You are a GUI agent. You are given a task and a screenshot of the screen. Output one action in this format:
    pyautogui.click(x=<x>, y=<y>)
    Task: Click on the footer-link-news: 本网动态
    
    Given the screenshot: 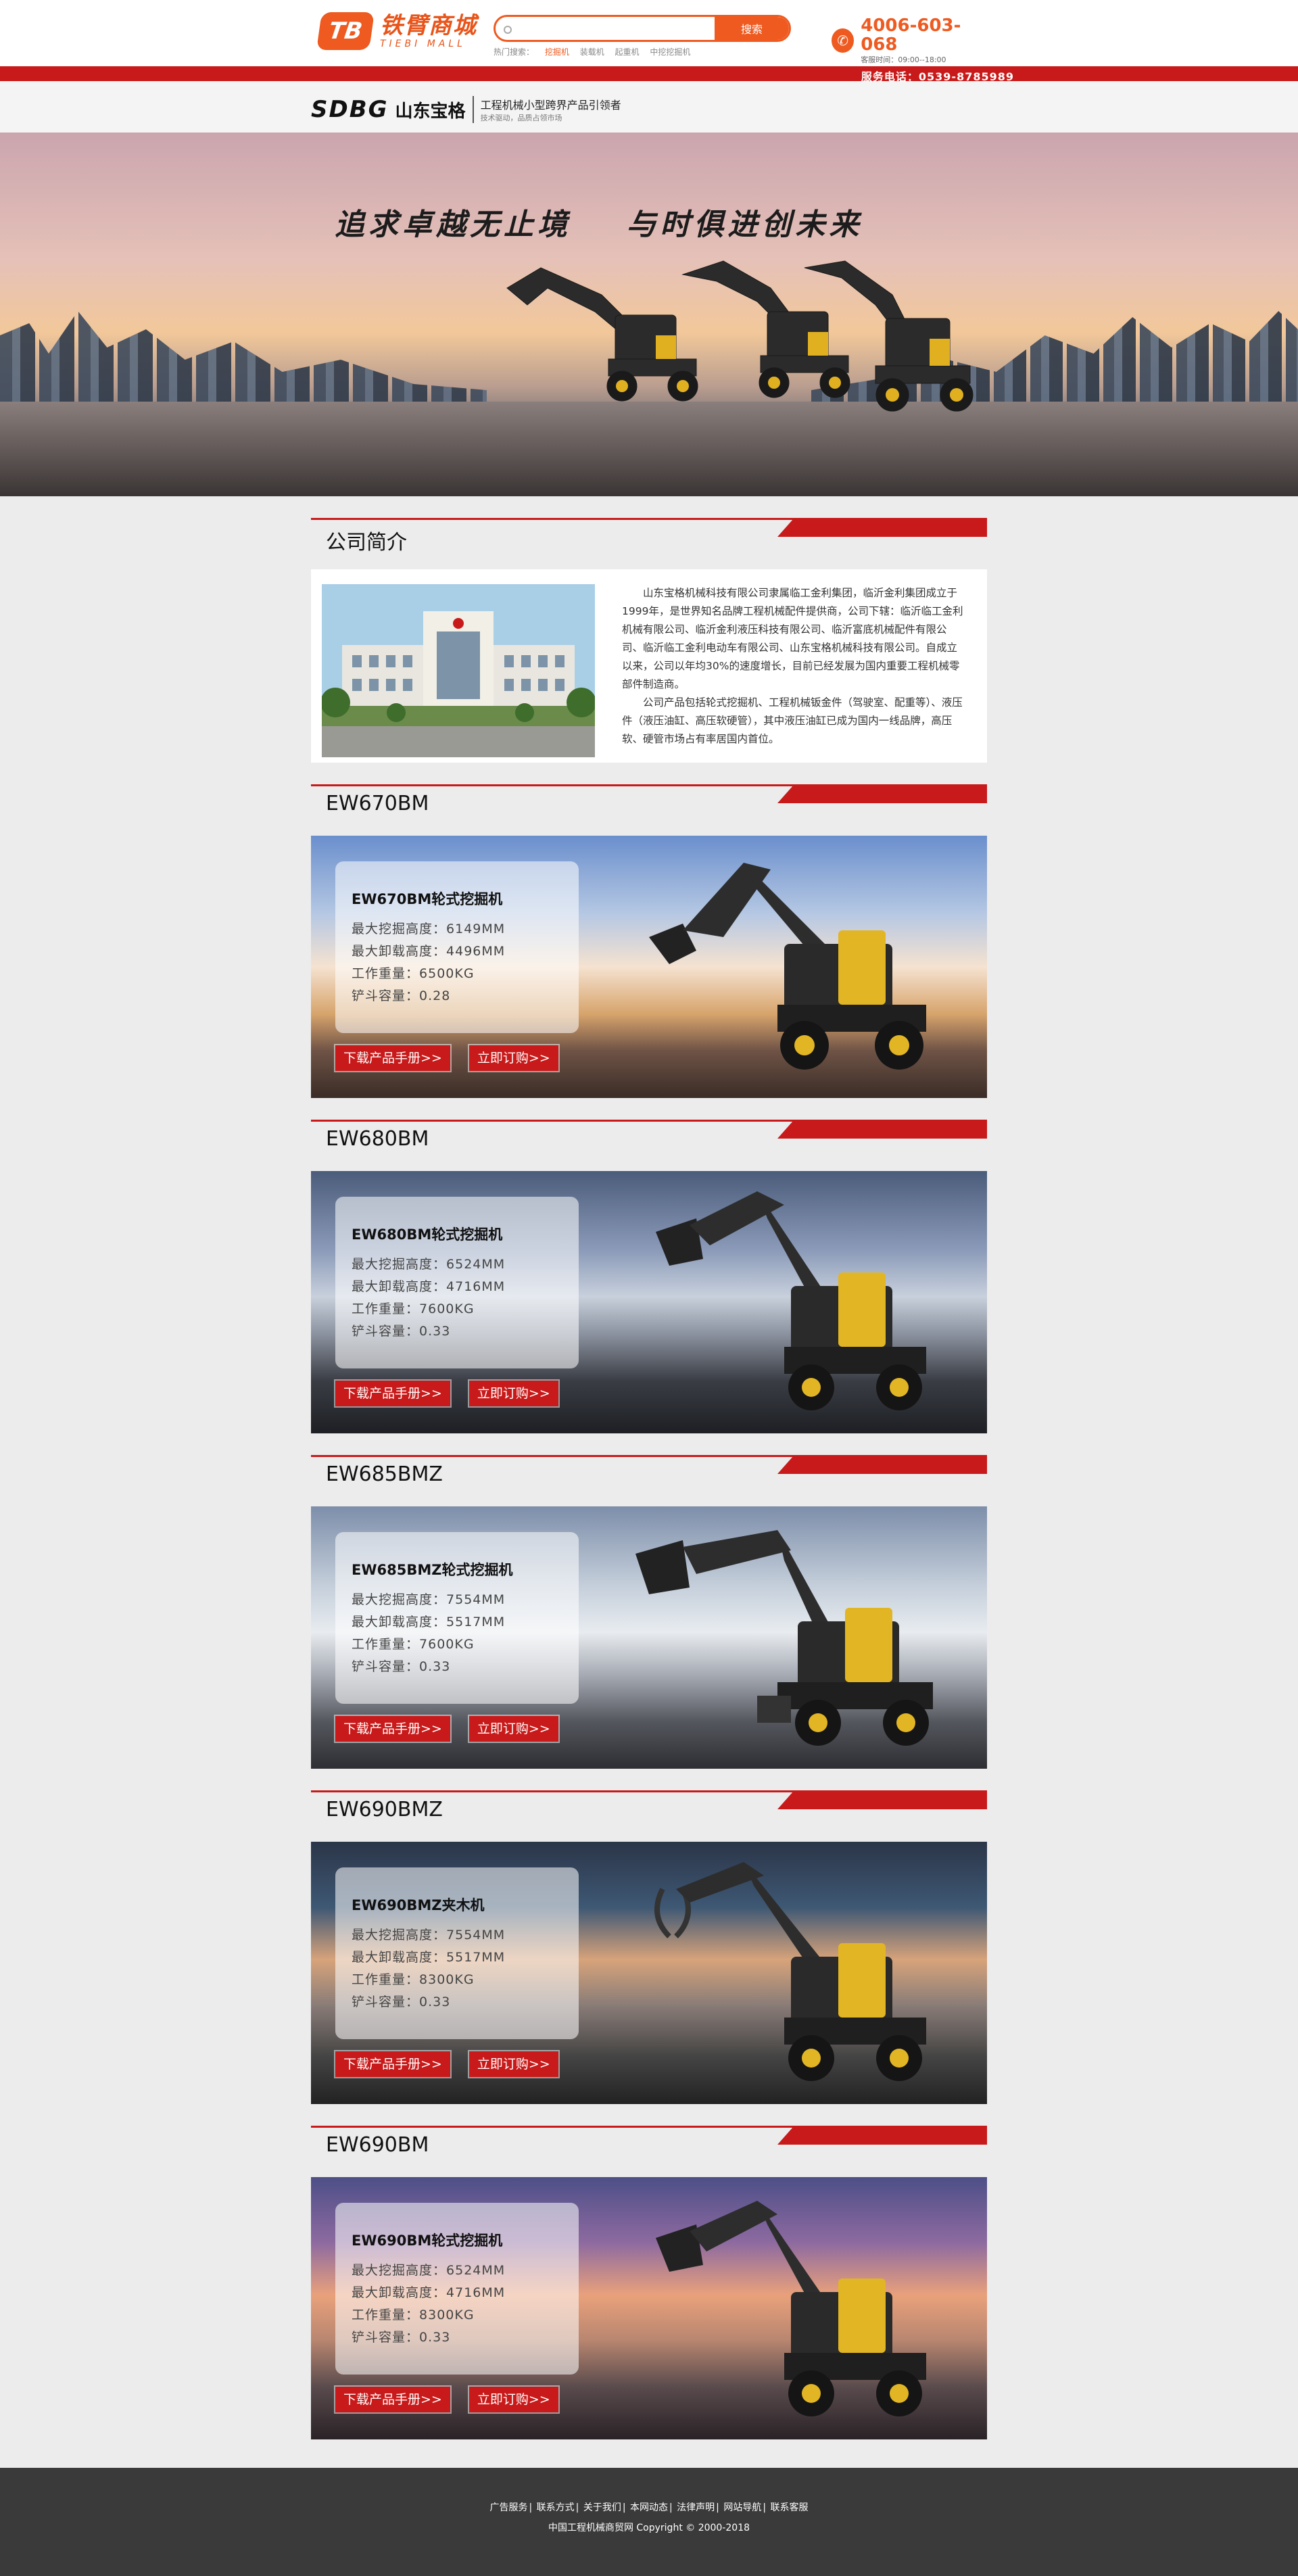 What is the action you would take?
    pyautogui.click(x=649, y=2507)
    